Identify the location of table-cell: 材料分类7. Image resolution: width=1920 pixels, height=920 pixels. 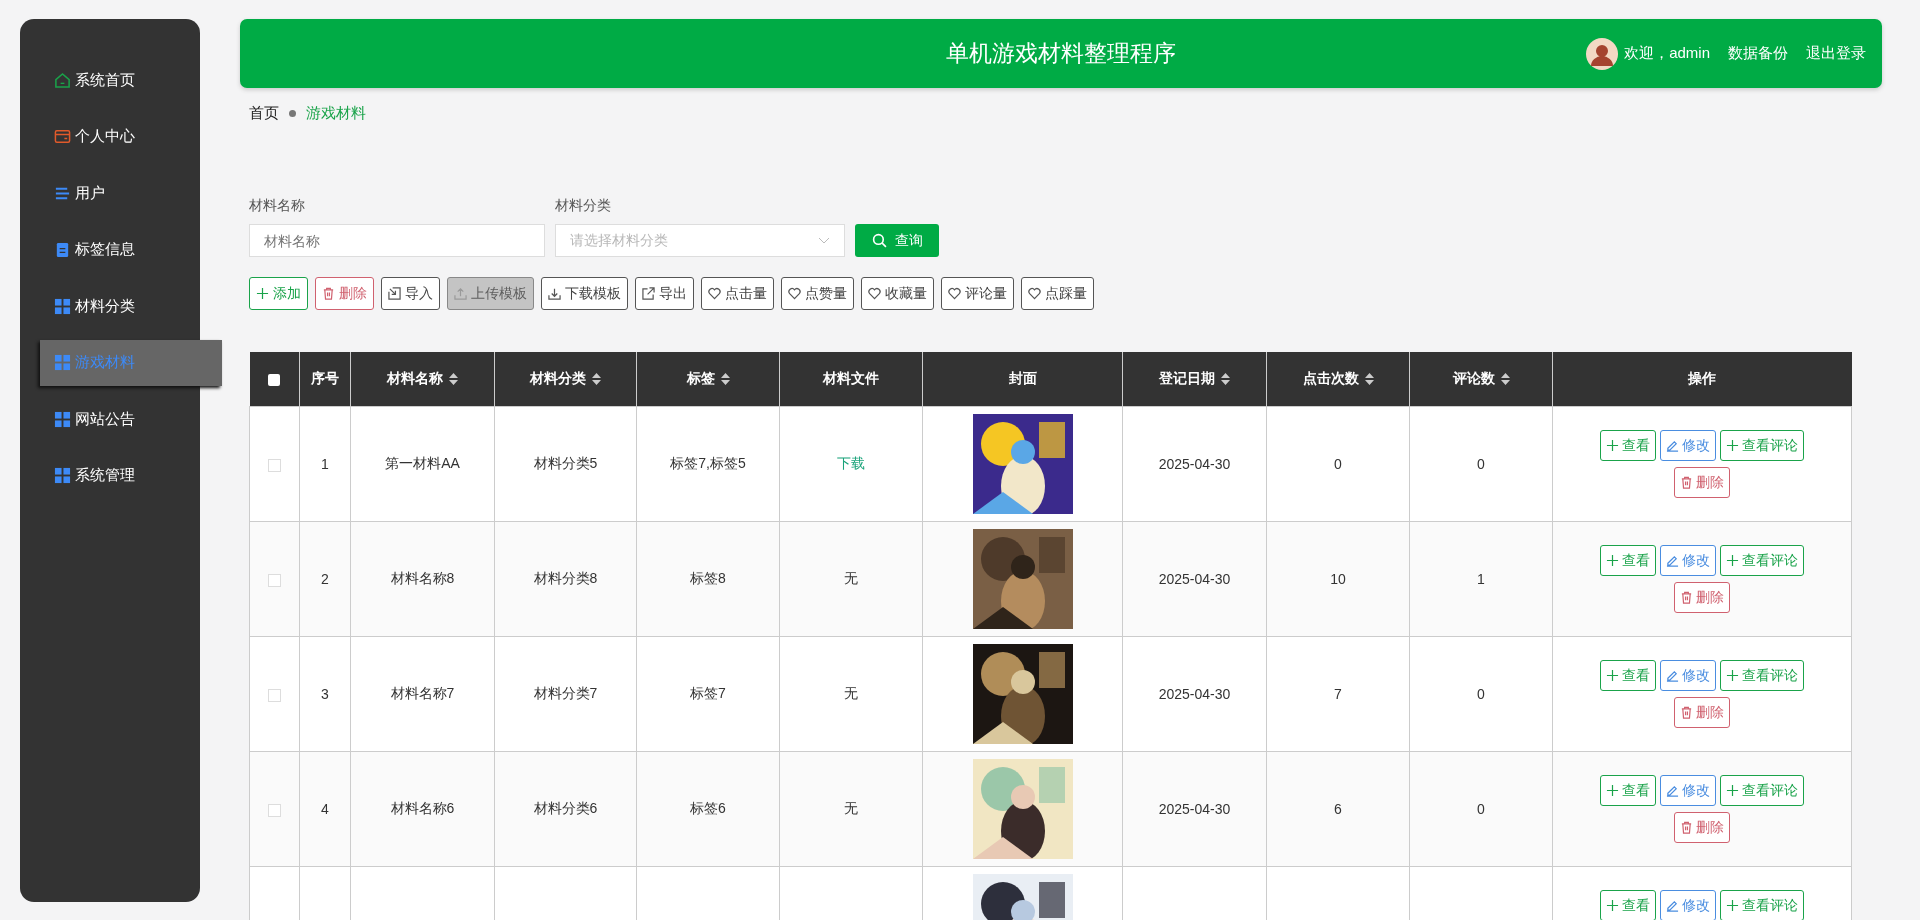
(565, 693).